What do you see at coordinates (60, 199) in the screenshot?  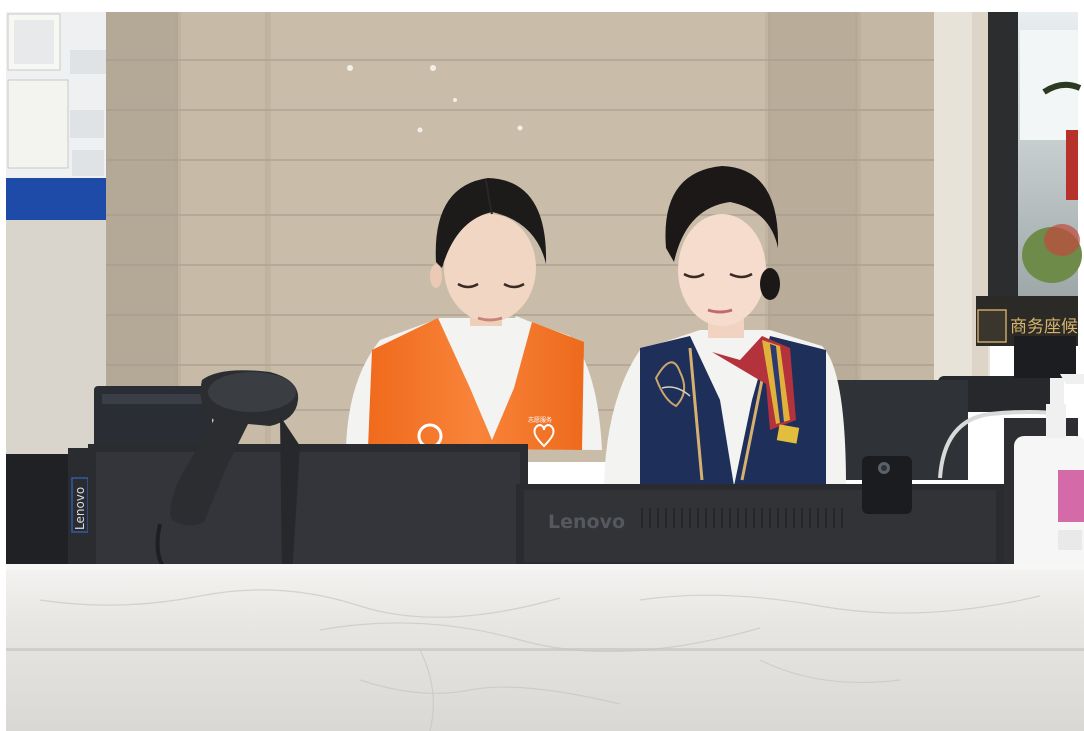 I see `notice-board-blue-strip` at bounding box center [60, 199].